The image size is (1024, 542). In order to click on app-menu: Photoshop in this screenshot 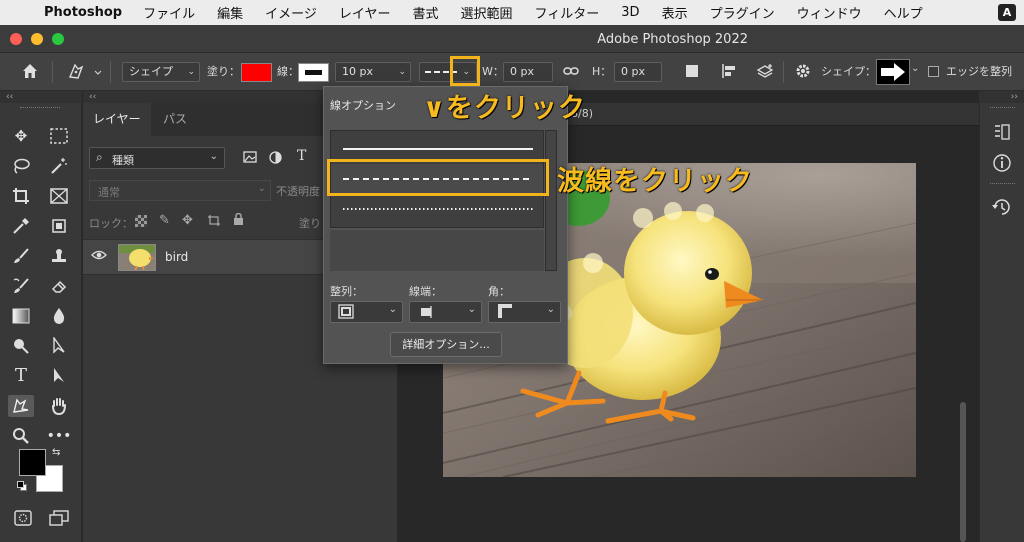, I will do `click(86, 12)`.